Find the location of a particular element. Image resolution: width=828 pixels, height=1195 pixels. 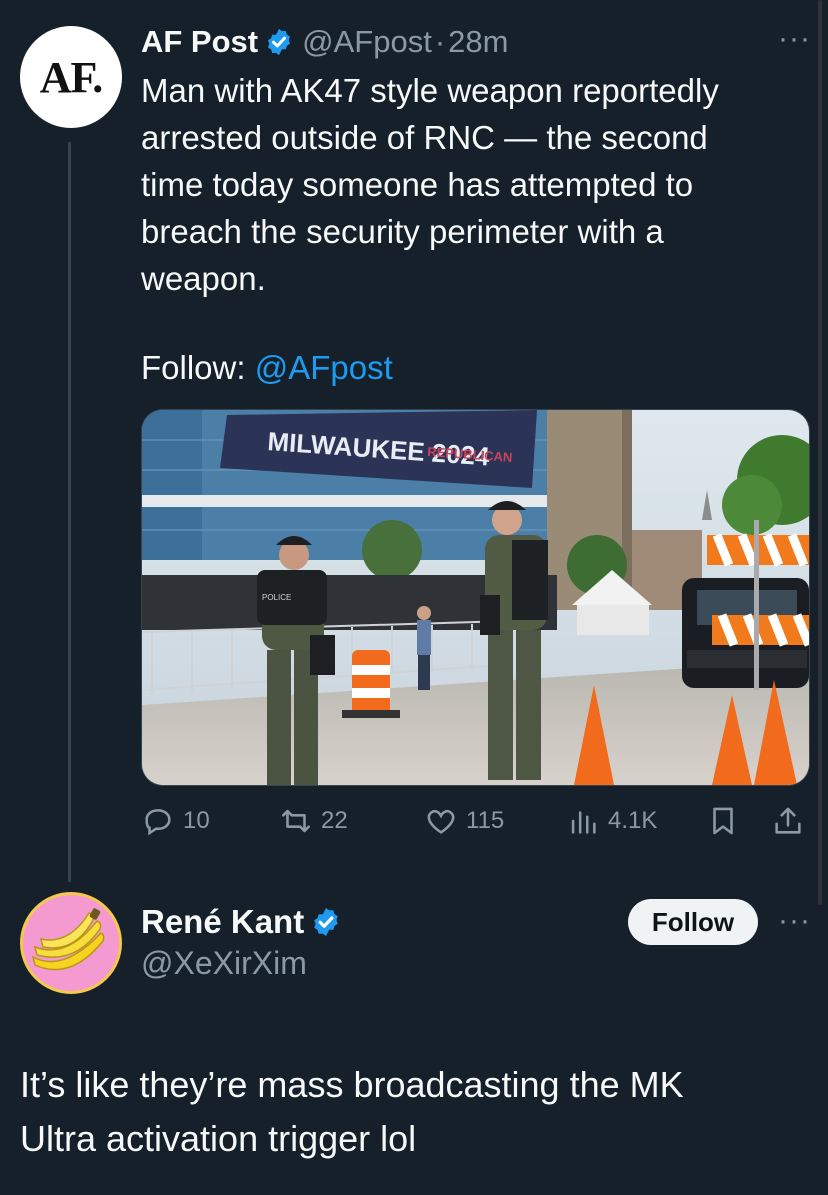

scrollbar is located at coordinates (820, 452).